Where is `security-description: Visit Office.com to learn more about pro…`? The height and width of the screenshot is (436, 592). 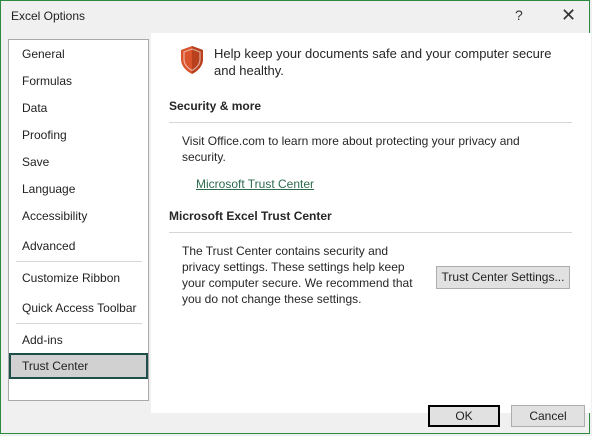
security-description: Visit Office.com to learn more about pro… is located at coordinates (351, 149).